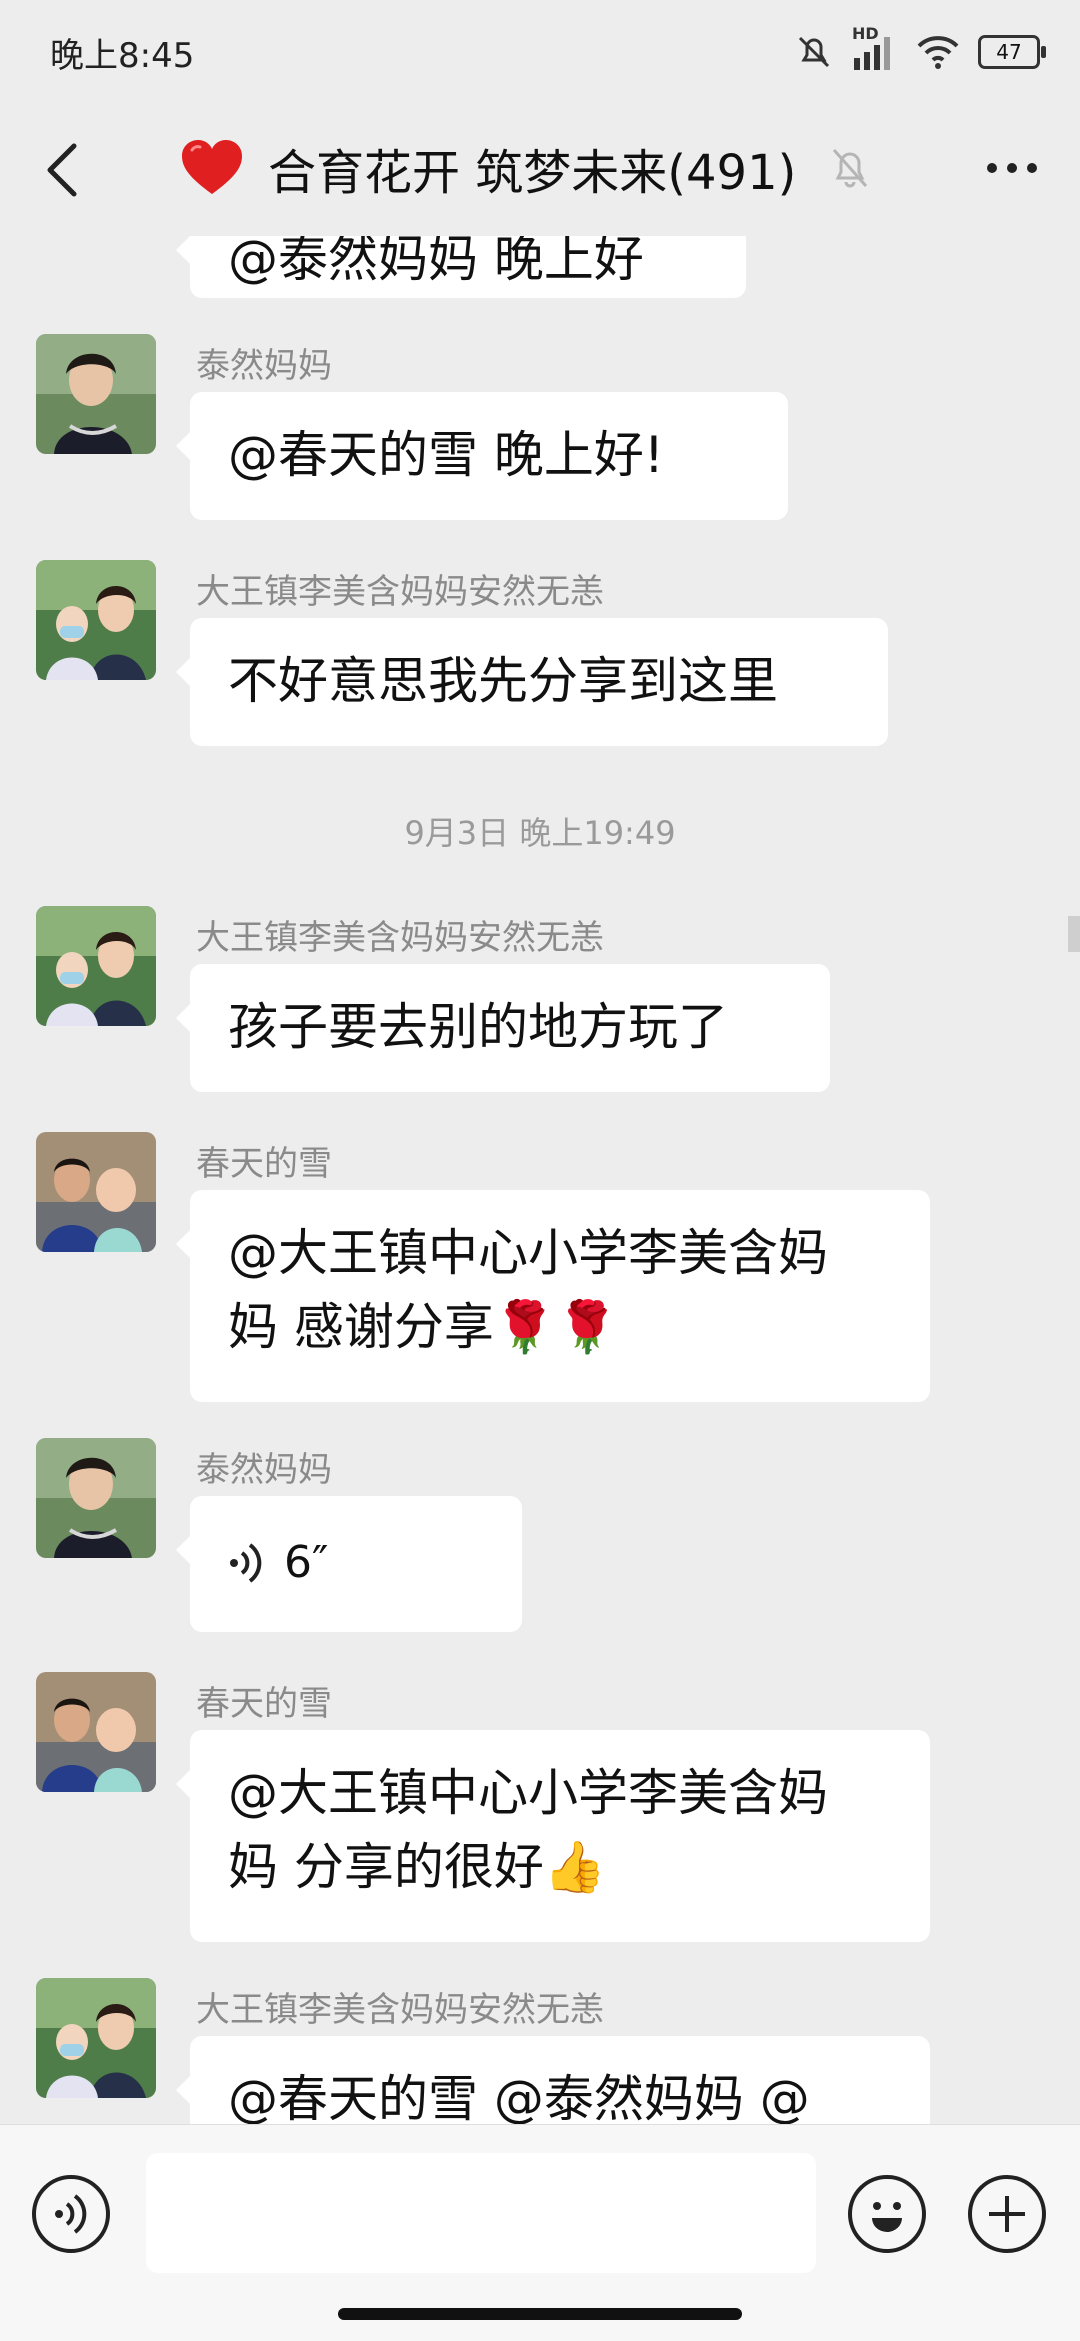 The width and height of the screenshot is (1080, 2341). I want to click on message-bubble: 孩子要去别的地方玩了, so click(503, 1028).